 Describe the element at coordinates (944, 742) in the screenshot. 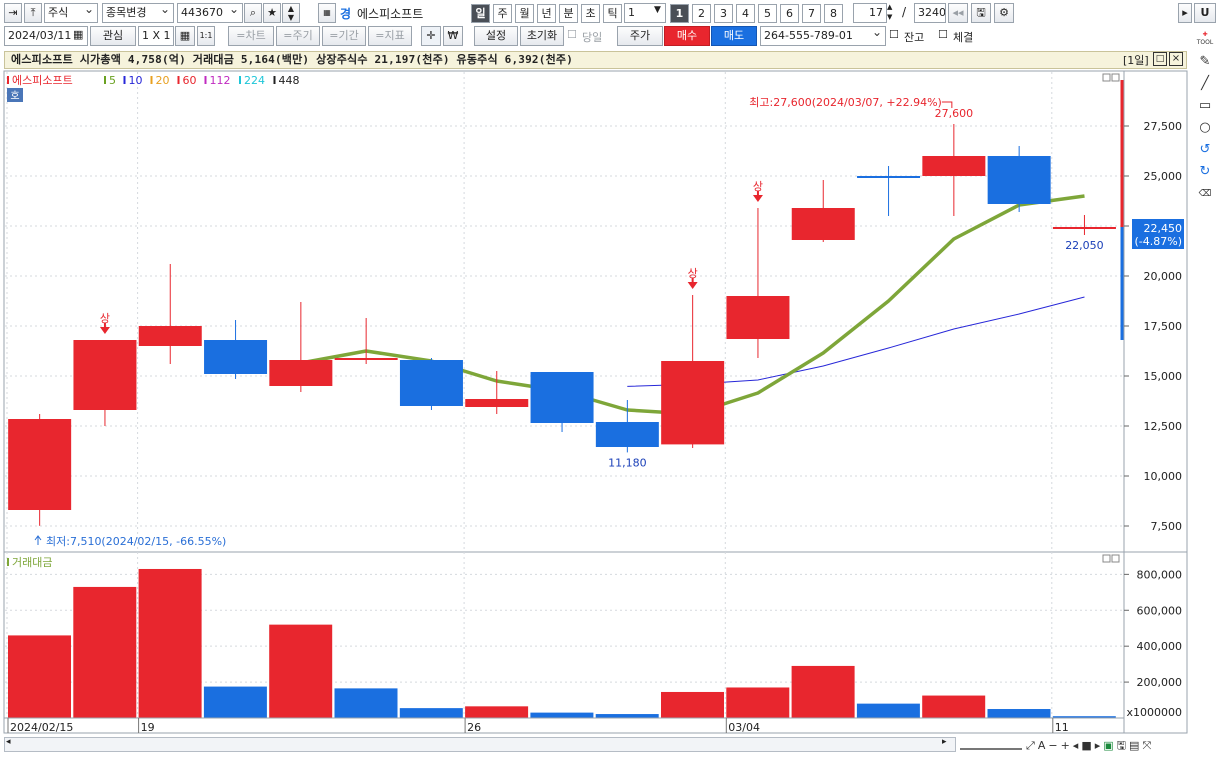

I see `scroll-right-icon: ▸` at that location.